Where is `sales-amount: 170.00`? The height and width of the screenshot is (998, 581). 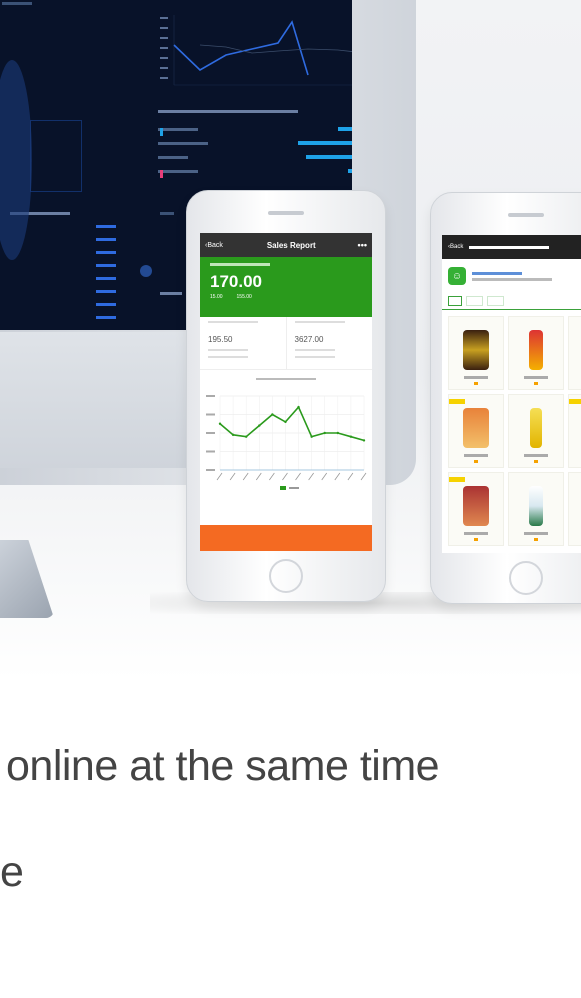 sales-amount: 170.00 is located at coordinates (236, 281).